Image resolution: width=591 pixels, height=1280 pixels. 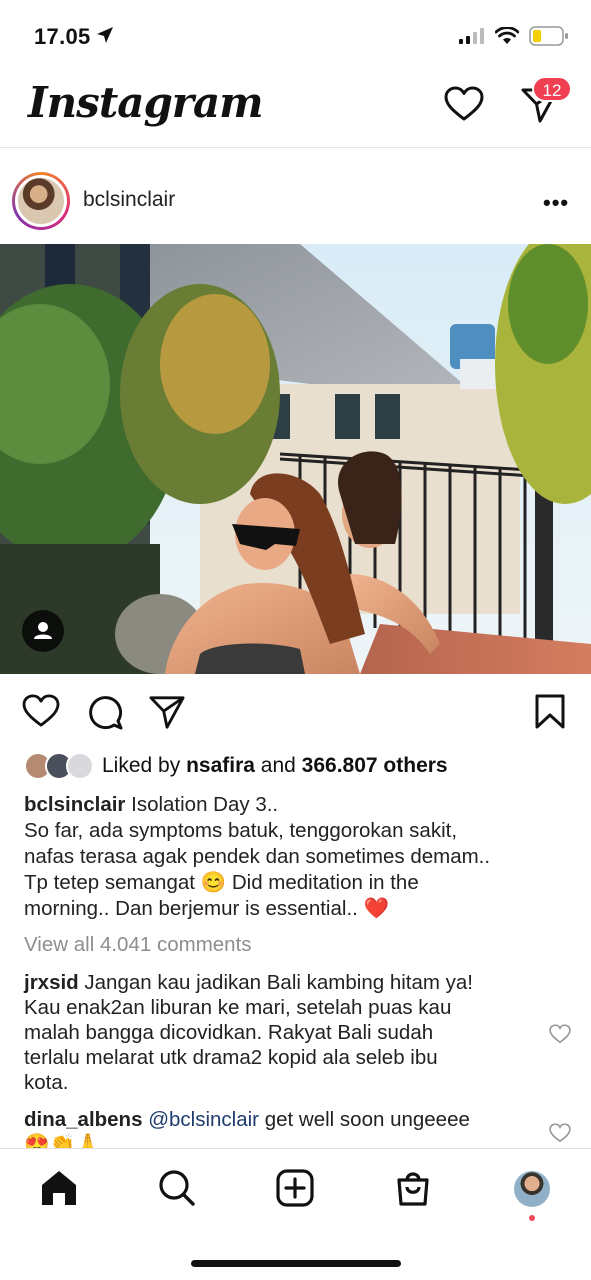 I want to click on signal-icon, so click(x=472, y=38).